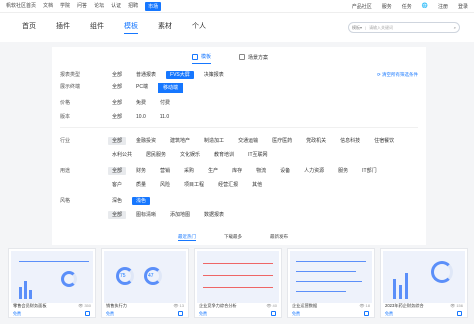 Image resolution: width=474 pixels, height=324 pixels. I want to click on search-box: 模板 ▾ | 请输入关键词 ⌕, so click(404, 27).